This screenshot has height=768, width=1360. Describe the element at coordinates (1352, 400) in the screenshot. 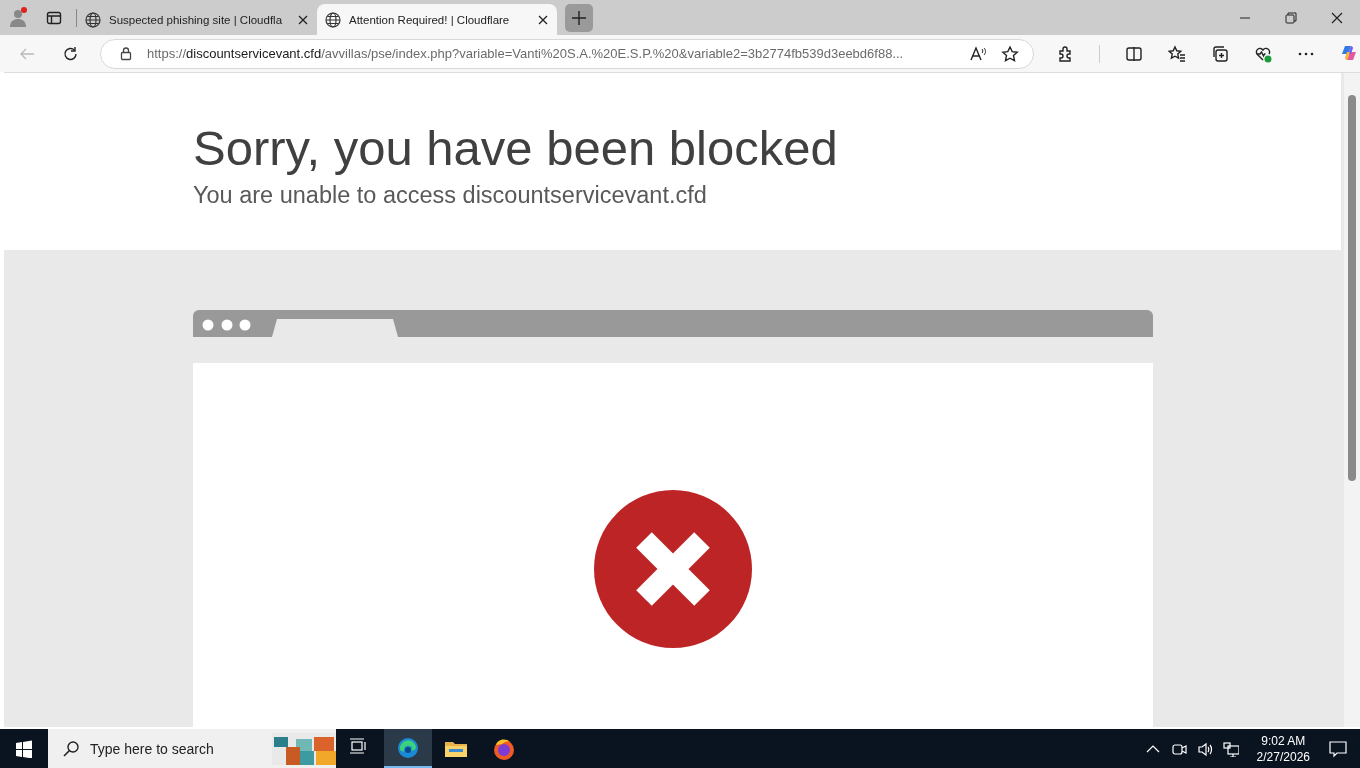

I see `scrollbar` at that location.